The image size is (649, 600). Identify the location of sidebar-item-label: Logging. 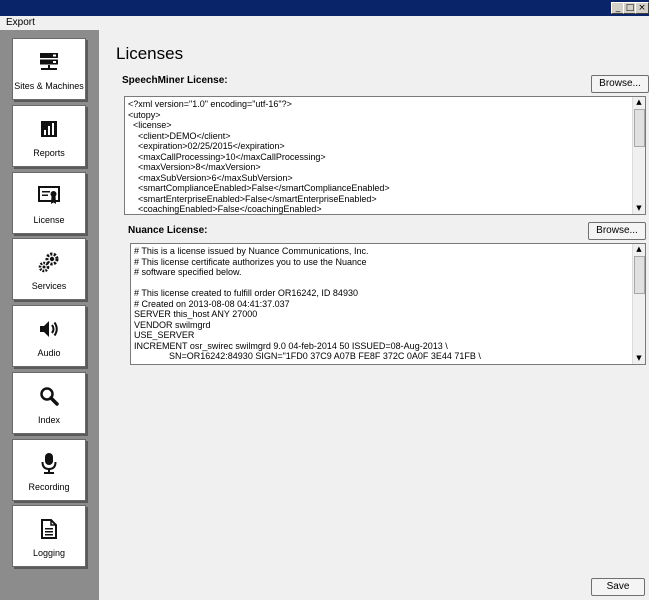
(49, 553).